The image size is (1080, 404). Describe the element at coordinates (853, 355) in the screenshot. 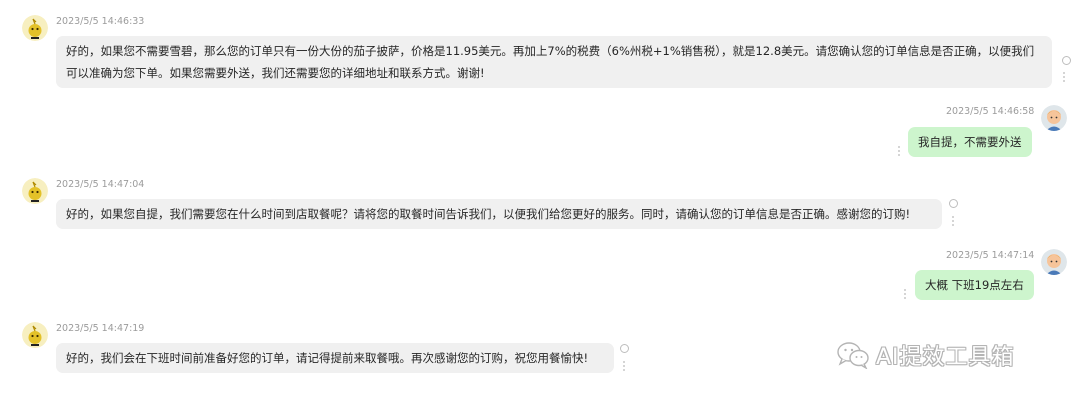

I see `wechat-icon` at that location.